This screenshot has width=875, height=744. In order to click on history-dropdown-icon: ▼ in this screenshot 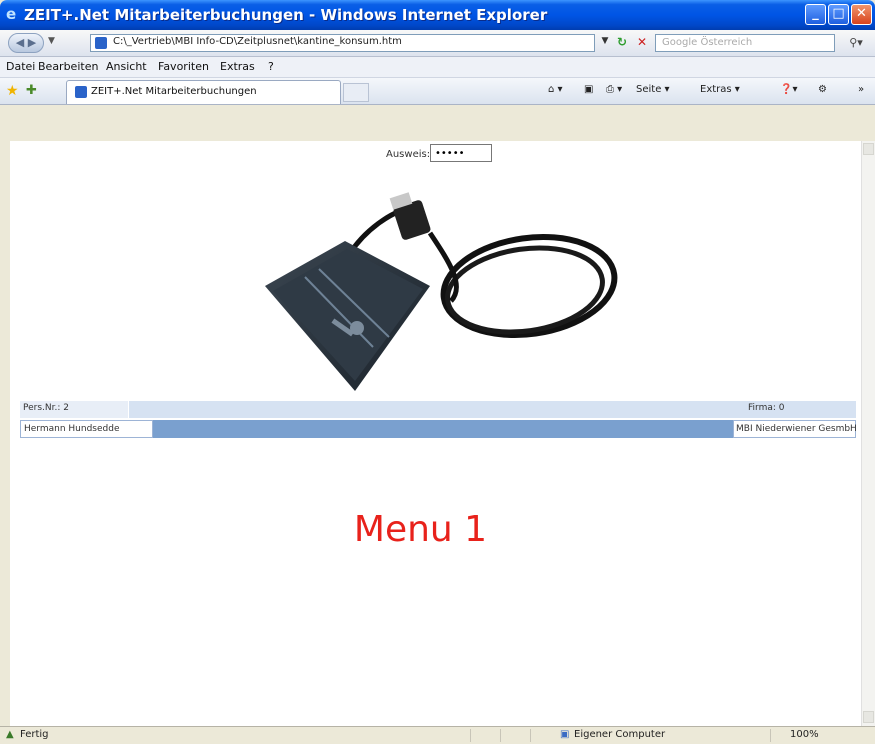, I will do `click(51, 41)`.